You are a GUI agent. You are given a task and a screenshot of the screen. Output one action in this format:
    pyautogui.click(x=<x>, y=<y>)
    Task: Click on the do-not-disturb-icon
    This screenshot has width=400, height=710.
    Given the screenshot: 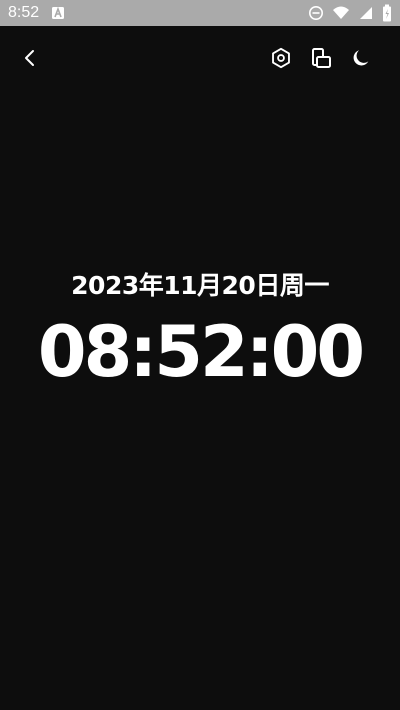 What is the action you would take?
    pyautogui.click(x=316, y=13)
    